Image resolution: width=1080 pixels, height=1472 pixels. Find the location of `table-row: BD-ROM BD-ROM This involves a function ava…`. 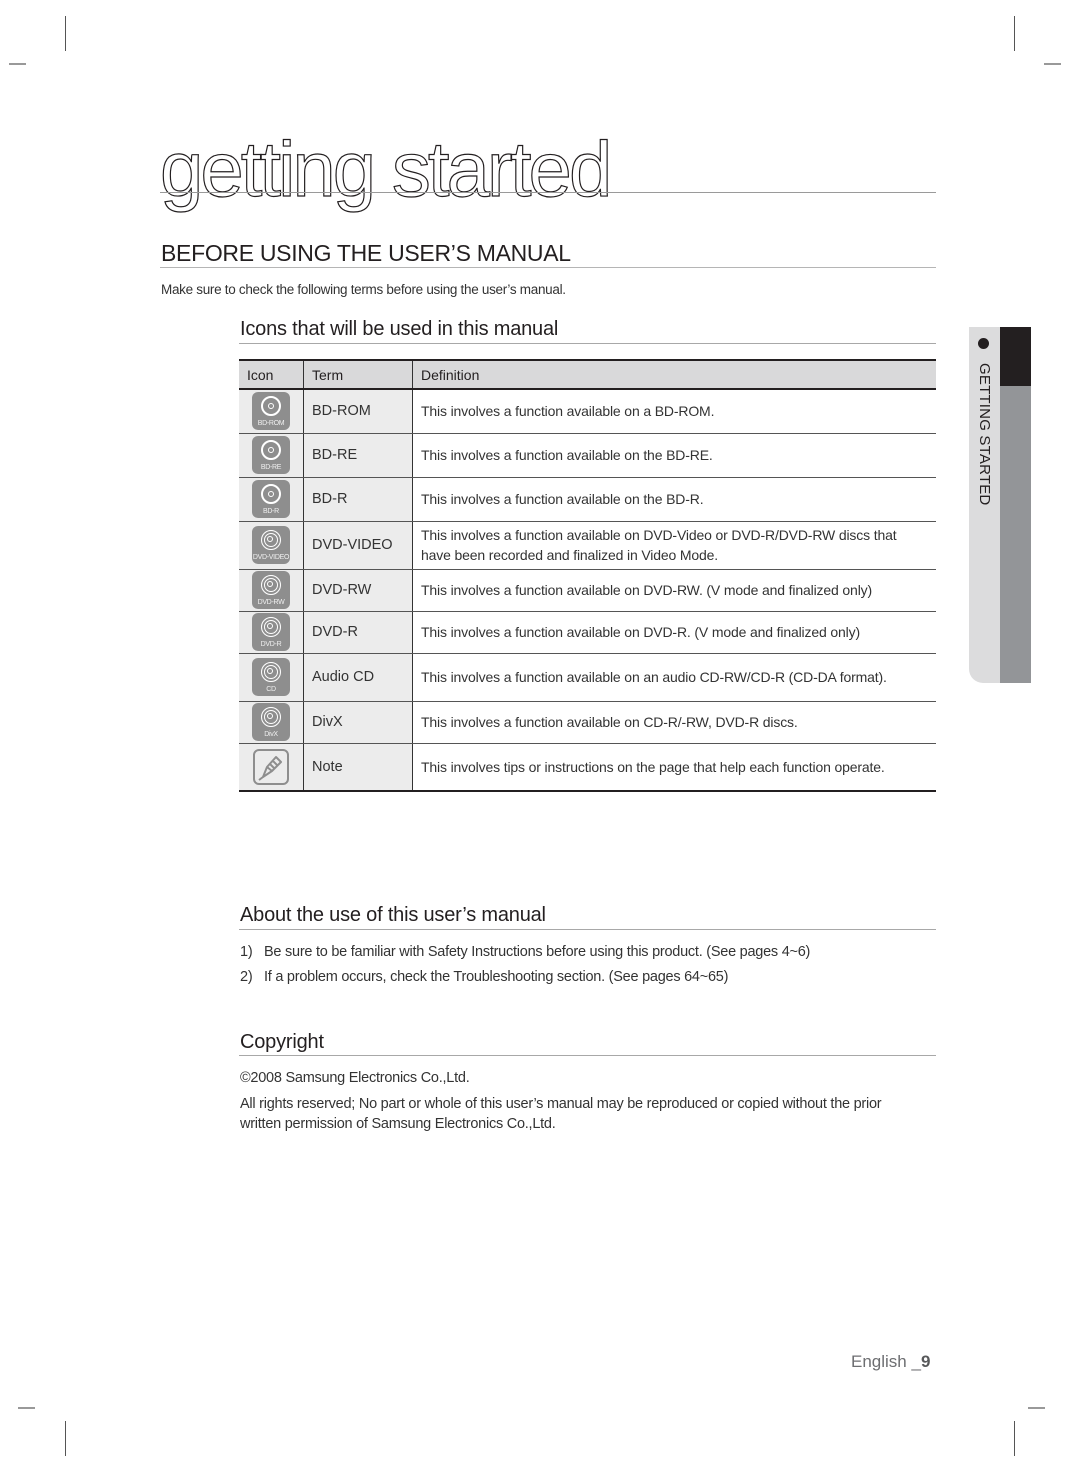

table-row: BD-ROM BD-ROM This involves a function ava… is located at coordinates (587, 411).